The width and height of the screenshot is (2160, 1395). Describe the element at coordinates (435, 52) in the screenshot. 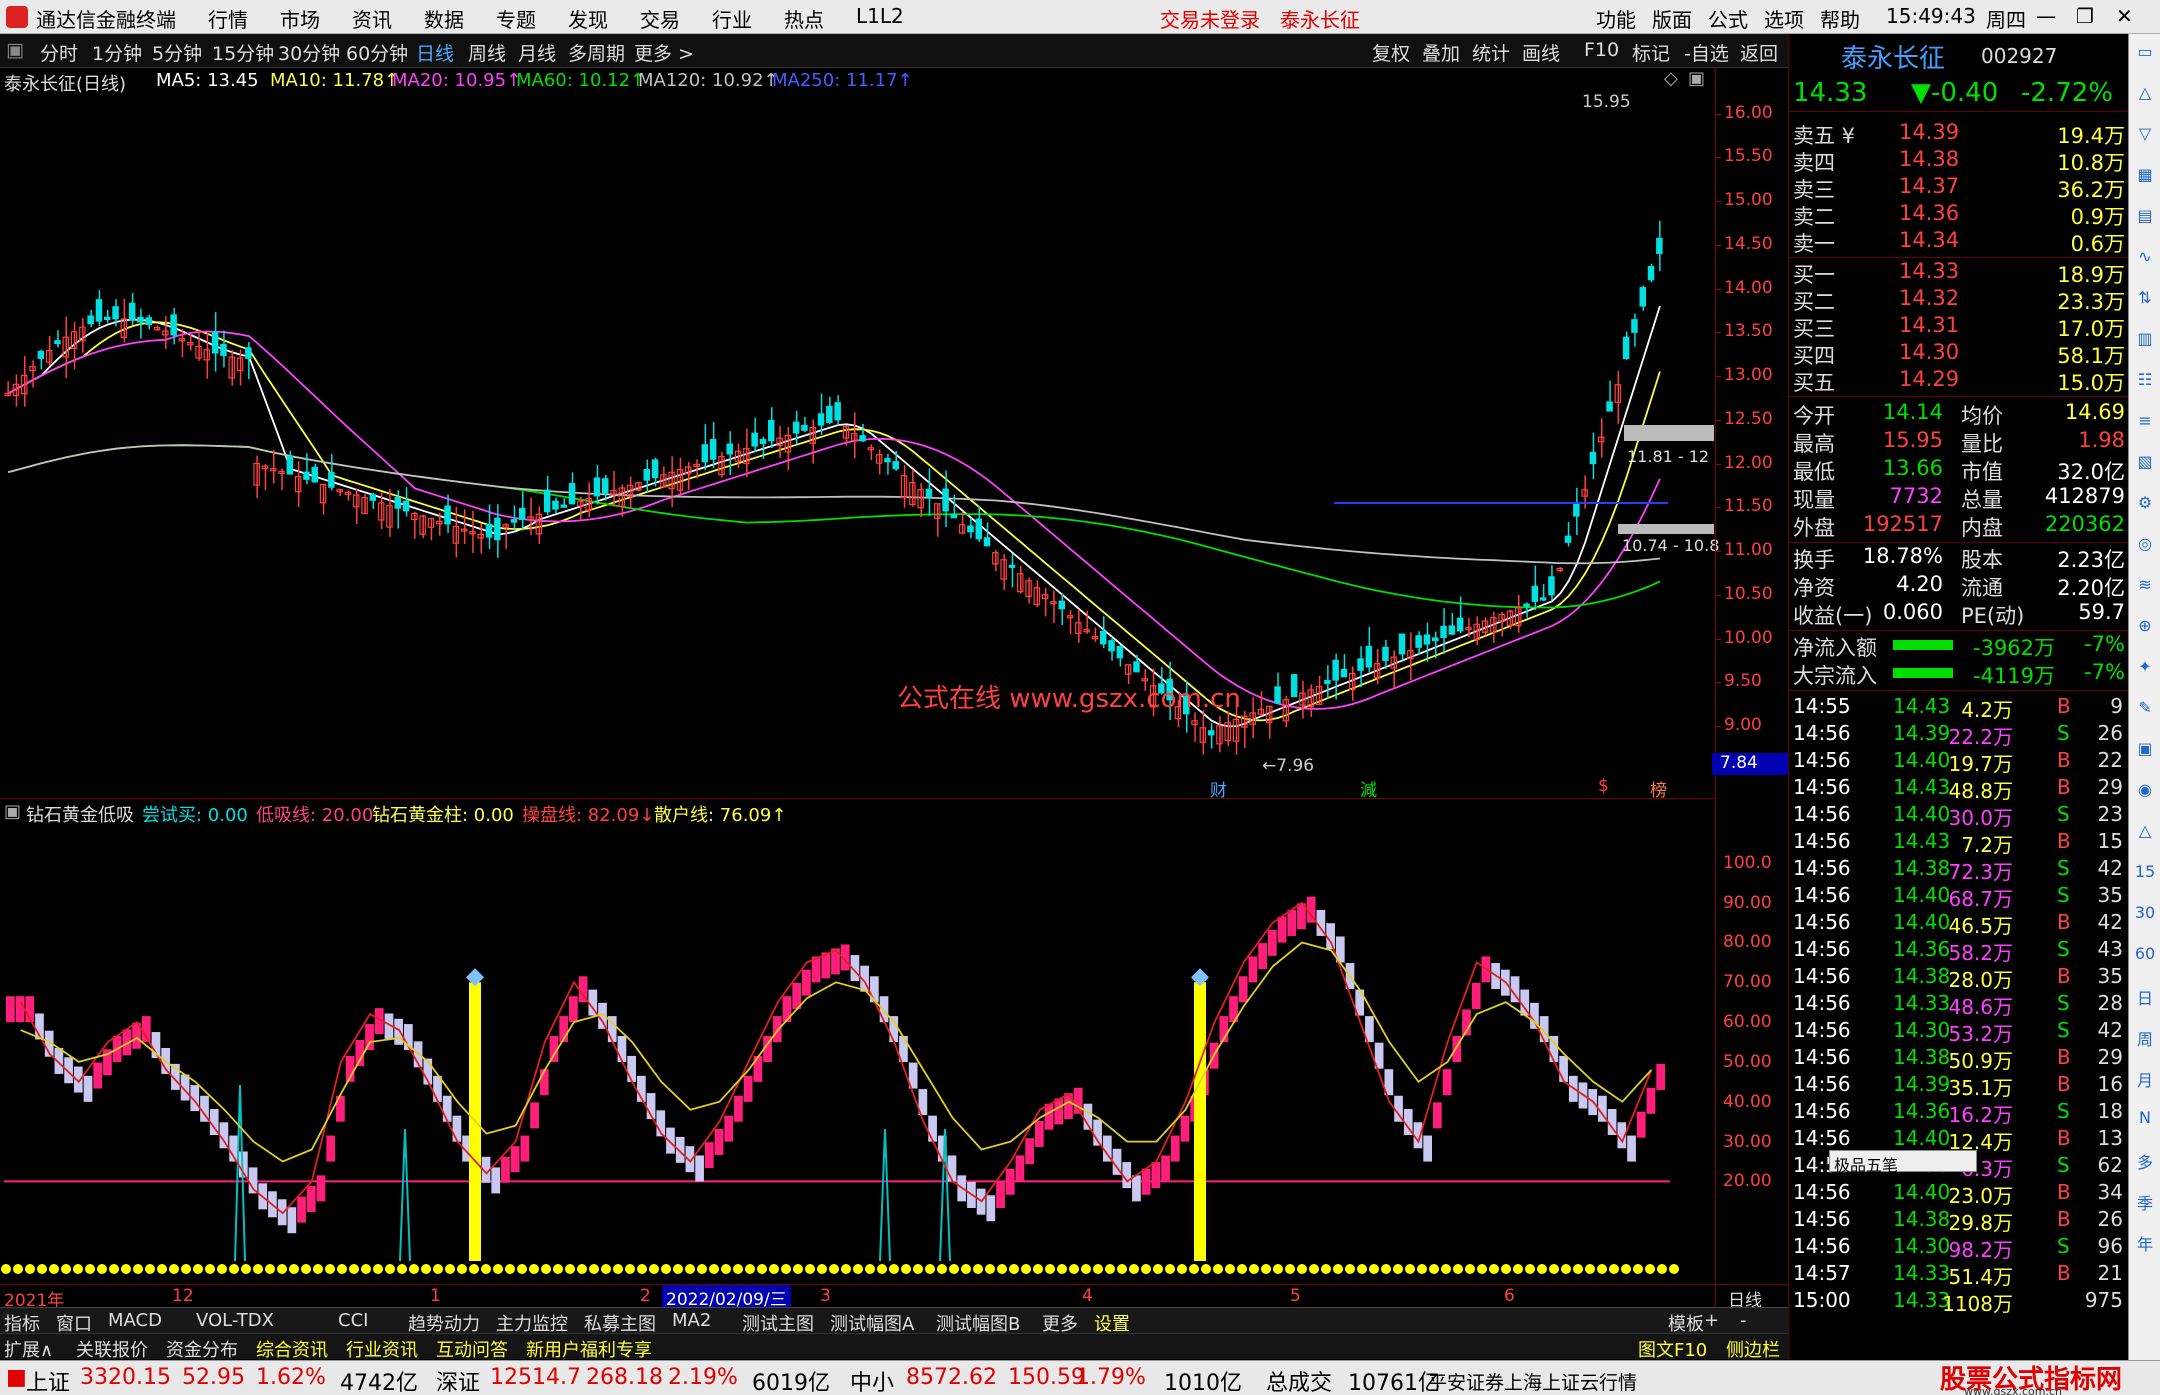

I see `tab-period-day: 日线` at that location.